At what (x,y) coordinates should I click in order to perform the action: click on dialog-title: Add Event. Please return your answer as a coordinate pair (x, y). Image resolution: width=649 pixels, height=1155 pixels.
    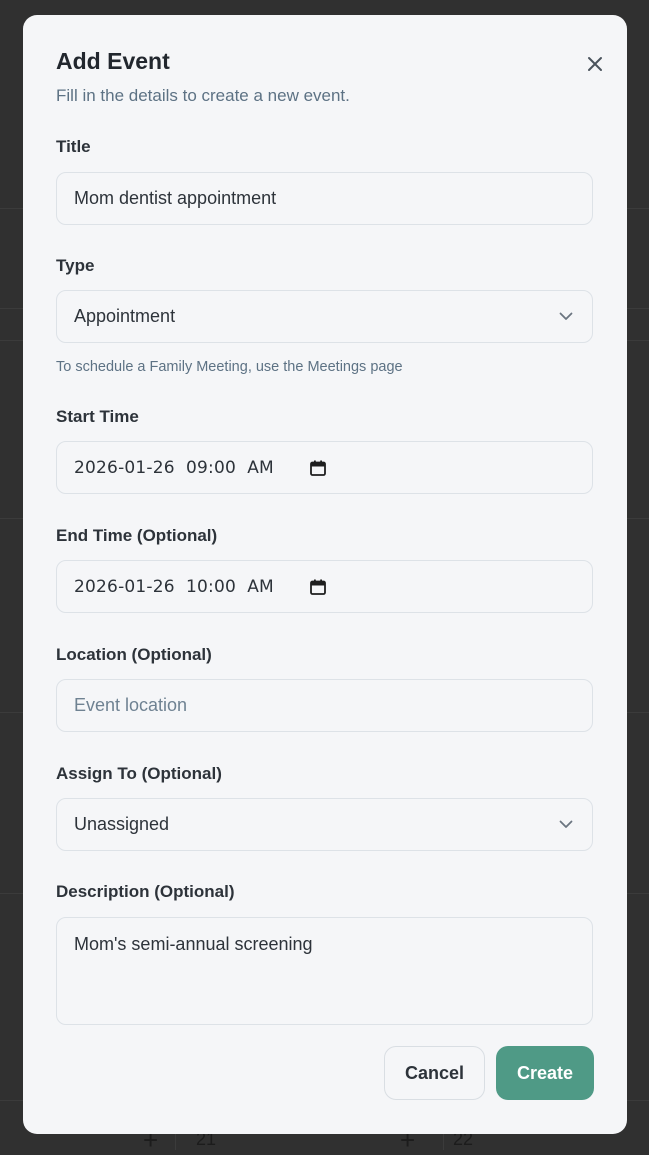
    Looking at the image, I should click on (113, 61).